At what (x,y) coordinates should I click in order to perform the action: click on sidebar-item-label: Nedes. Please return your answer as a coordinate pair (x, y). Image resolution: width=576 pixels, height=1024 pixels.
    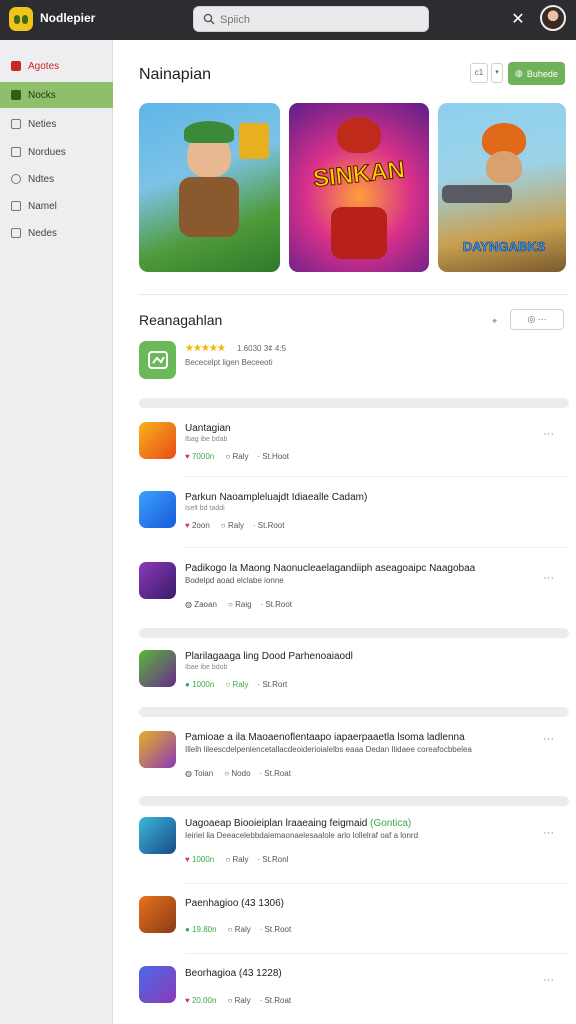
    Looking at the image, I should click on (42, 233).